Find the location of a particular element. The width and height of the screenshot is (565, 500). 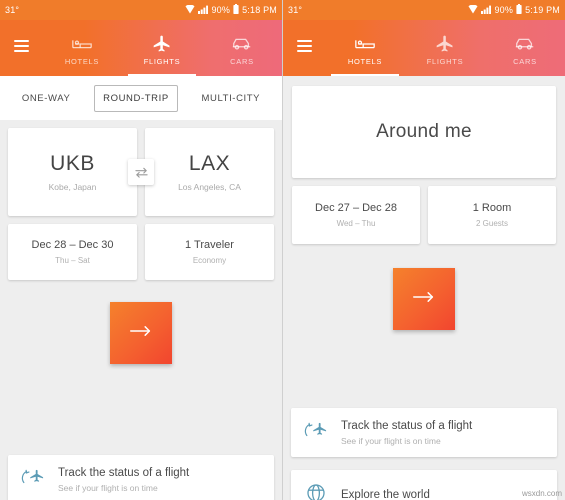

search-flights-button-wrap is located at coordinates (141, 333).